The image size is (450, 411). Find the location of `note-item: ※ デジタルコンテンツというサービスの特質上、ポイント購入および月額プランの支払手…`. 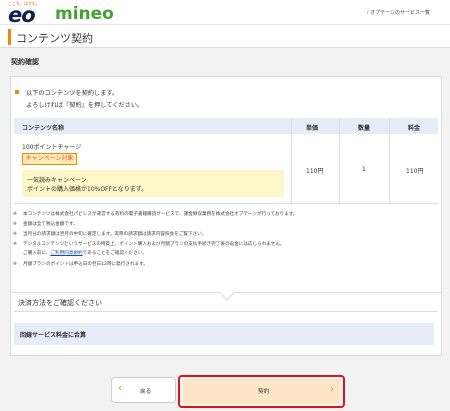

note-item: ※ デジタルコンテンツというサービスの特質上、ポイント購入および月額プランの支払手… is located at coordinates (149, 244).